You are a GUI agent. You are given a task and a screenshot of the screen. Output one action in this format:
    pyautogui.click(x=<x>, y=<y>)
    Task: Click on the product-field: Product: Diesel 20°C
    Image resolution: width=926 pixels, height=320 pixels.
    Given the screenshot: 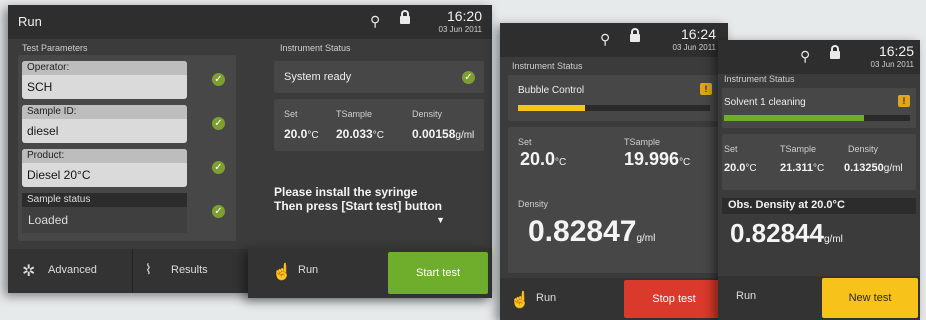 What is the action you would take?
    pyautogui.click(x=104, y=168)
    